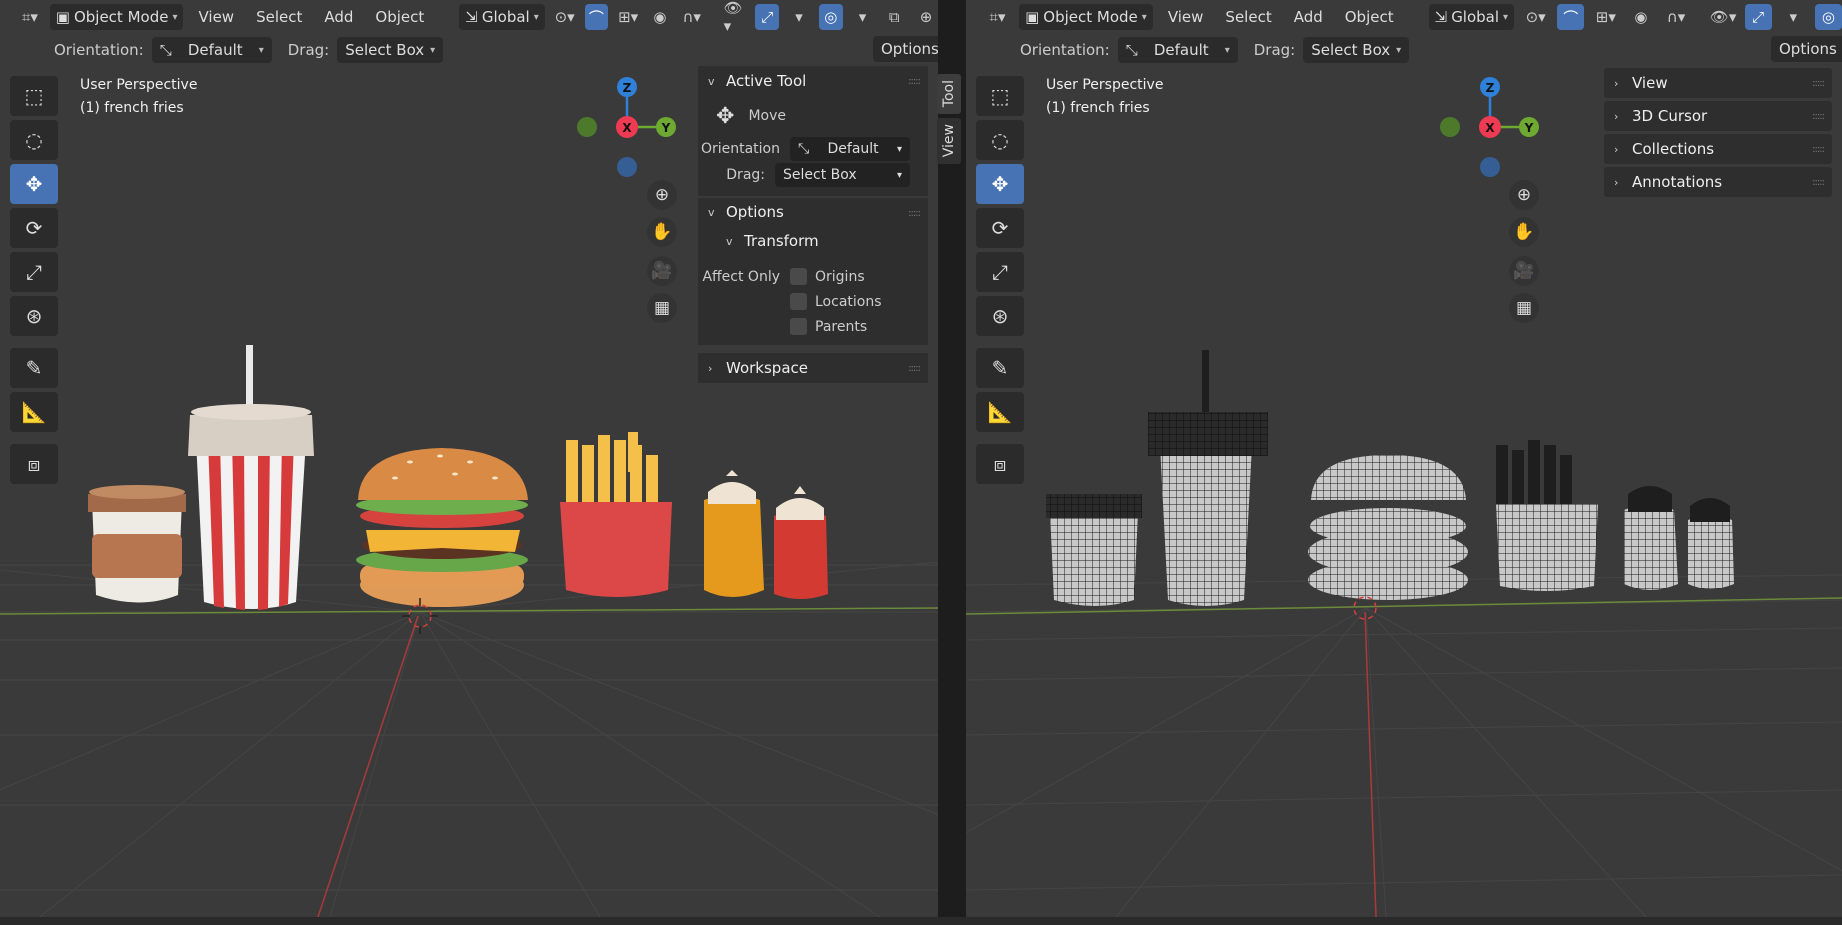 The height and width of the screenshot is (925, 1842). Describe the element at coordinates (894, 17) in the screenshot. I see `xray-icon: ⧉` at that location.